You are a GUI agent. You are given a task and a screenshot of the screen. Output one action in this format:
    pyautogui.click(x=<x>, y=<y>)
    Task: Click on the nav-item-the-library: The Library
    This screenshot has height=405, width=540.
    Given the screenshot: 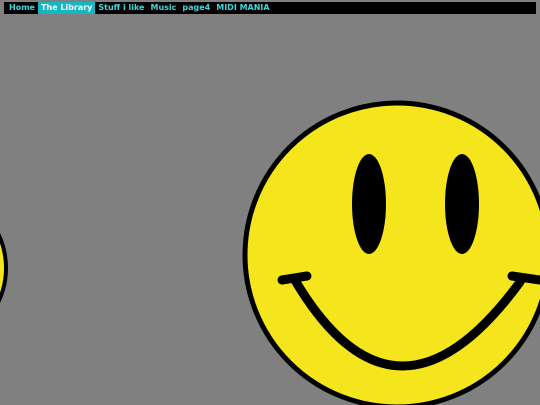 What is the action you would take?
    pyautogui.click(x=66, y=8)
    